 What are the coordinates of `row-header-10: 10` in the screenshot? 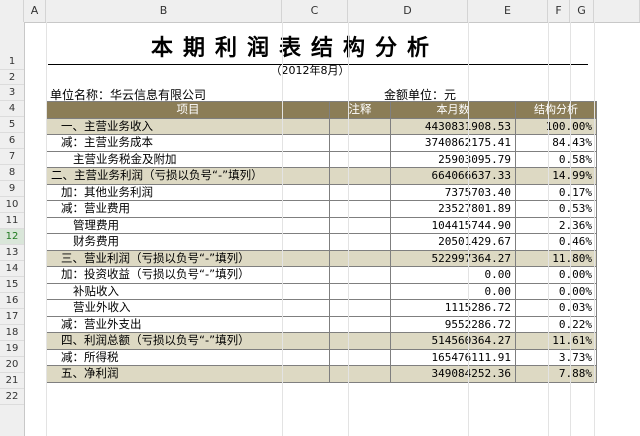 It's located at (12, 205).